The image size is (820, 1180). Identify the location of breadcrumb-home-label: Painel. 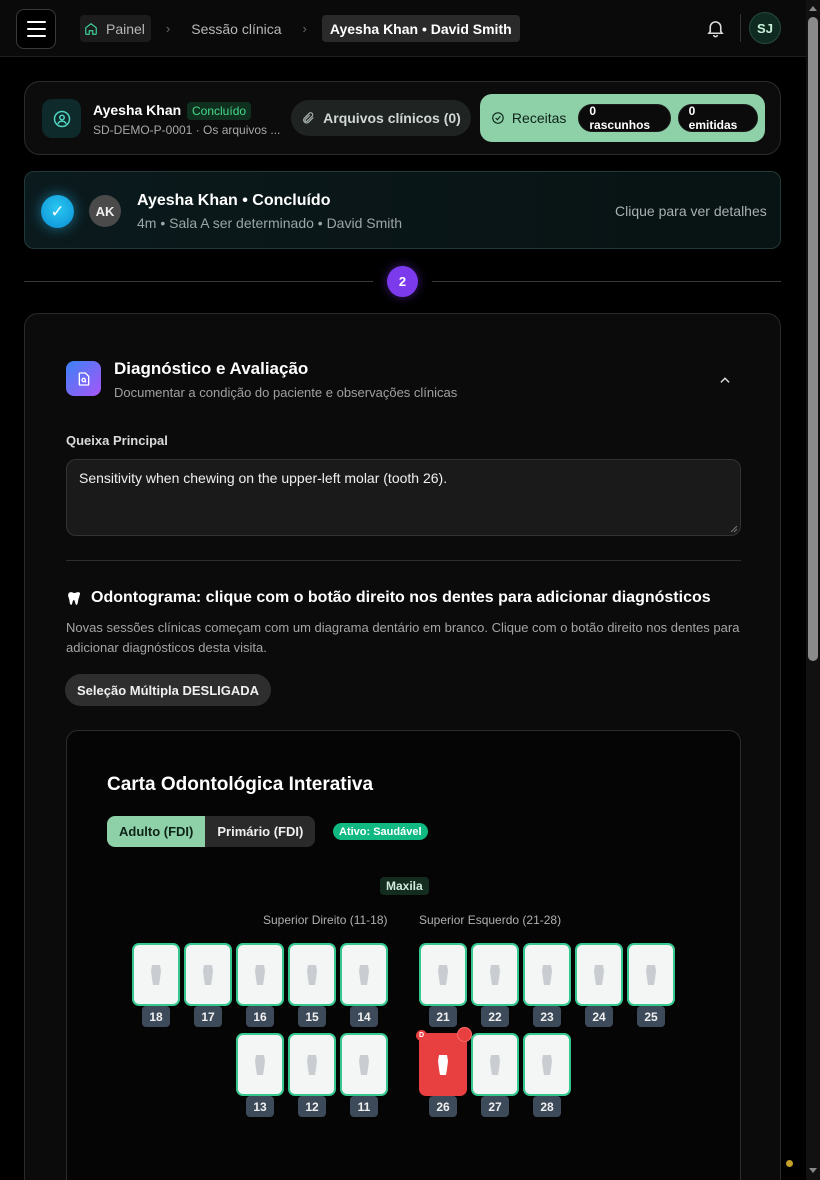
(125, 28).